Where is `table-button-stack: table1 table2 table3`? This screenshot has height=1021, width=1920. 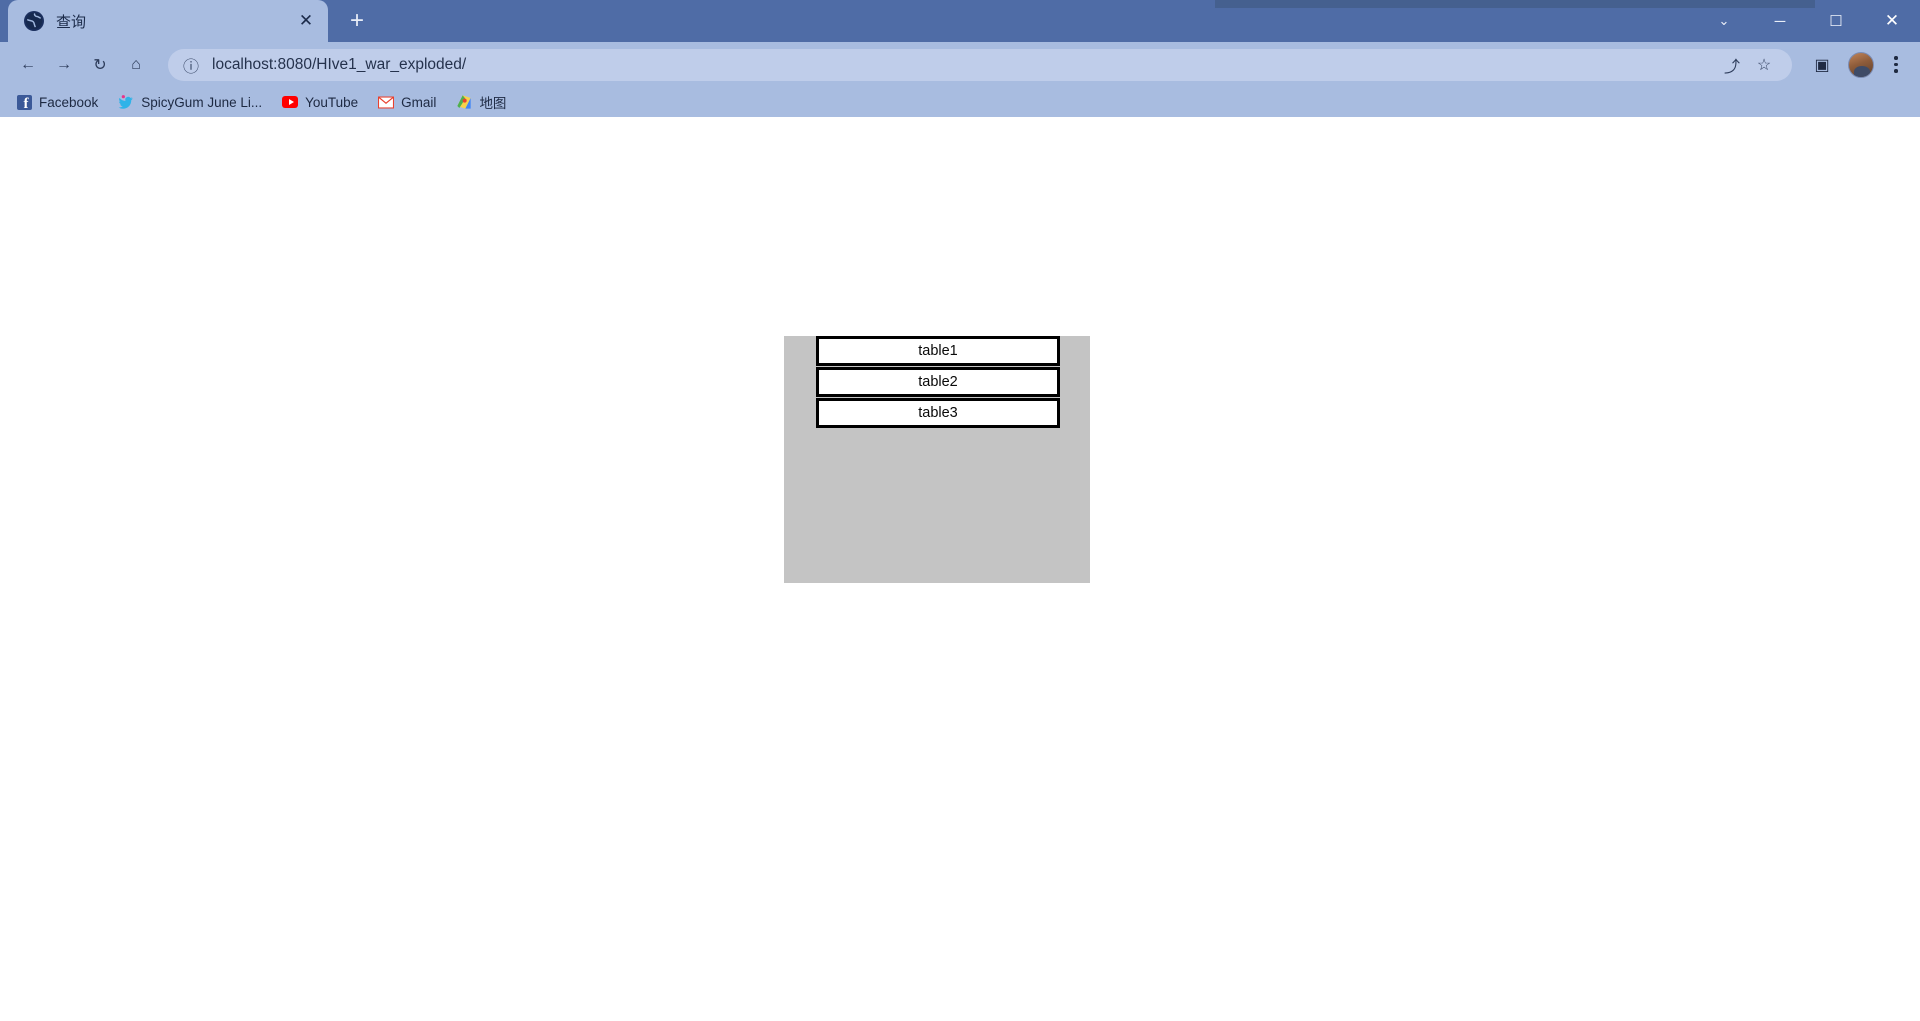
table-button-stack: table1 table2 table3 is located at coordinates (938, 382).